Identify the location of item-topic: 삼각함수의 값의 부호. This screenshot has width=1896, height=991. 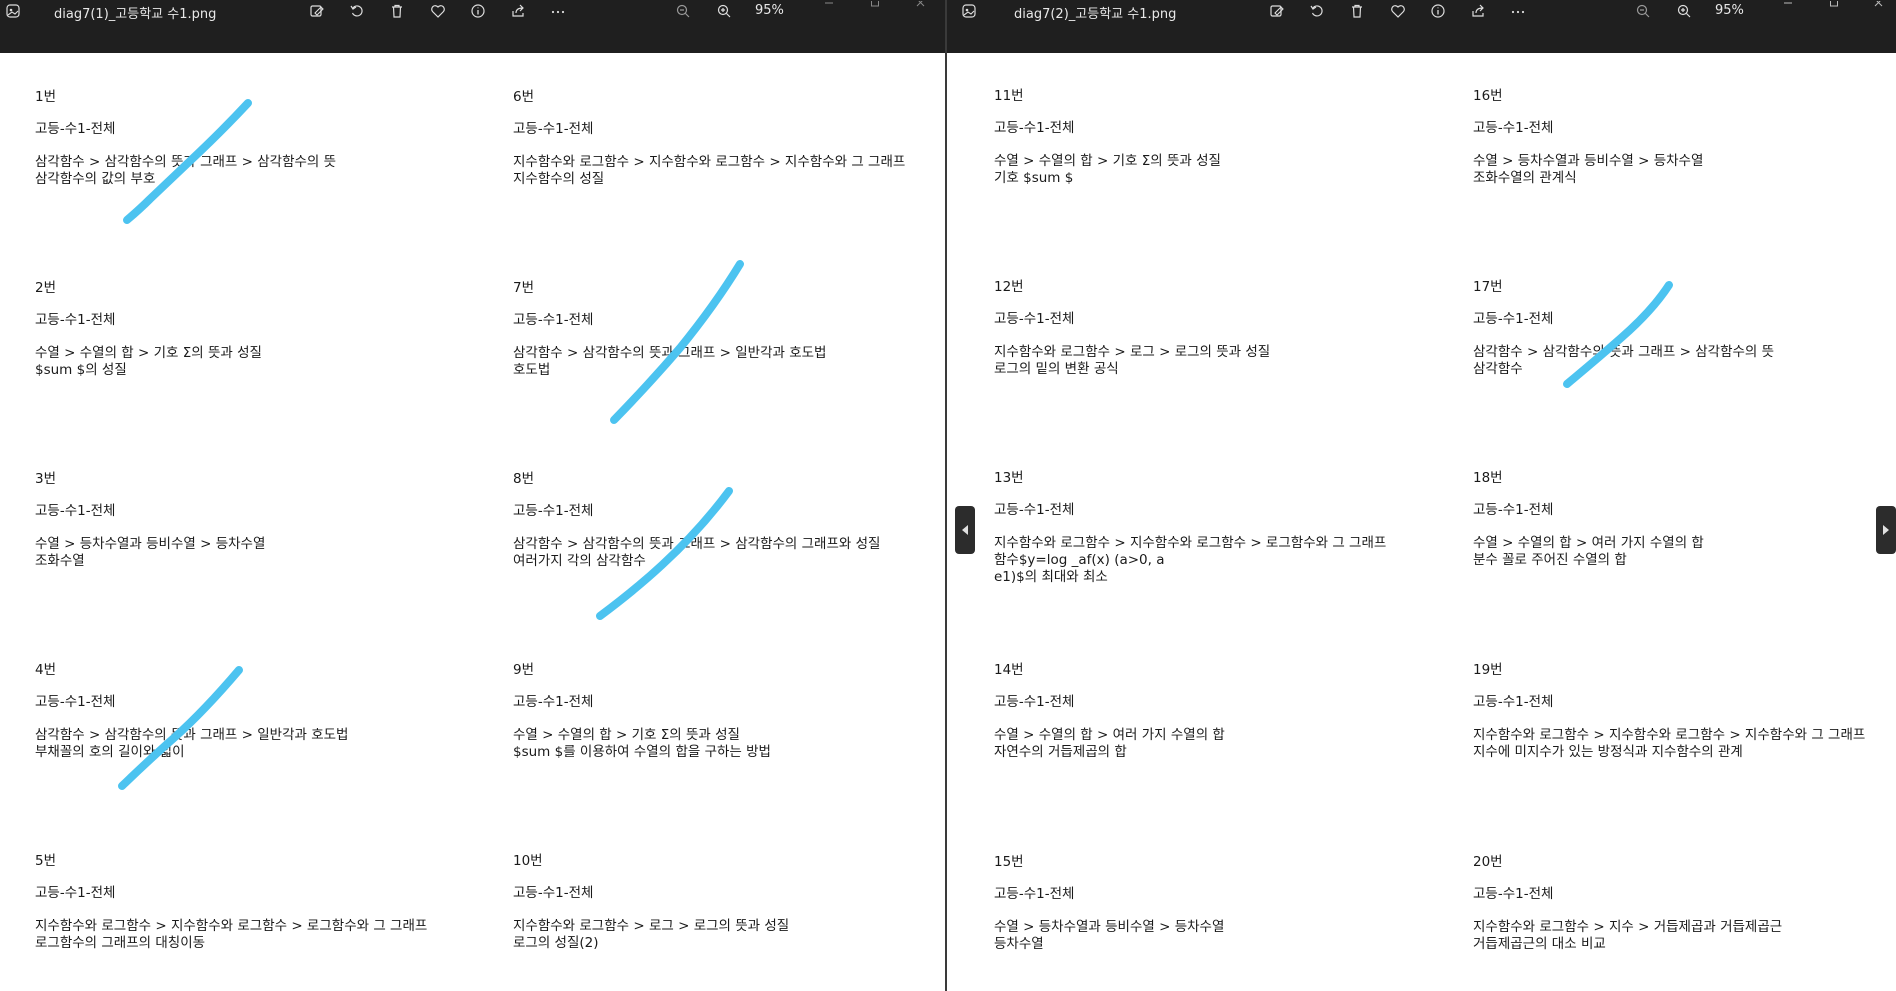
(95, 179).